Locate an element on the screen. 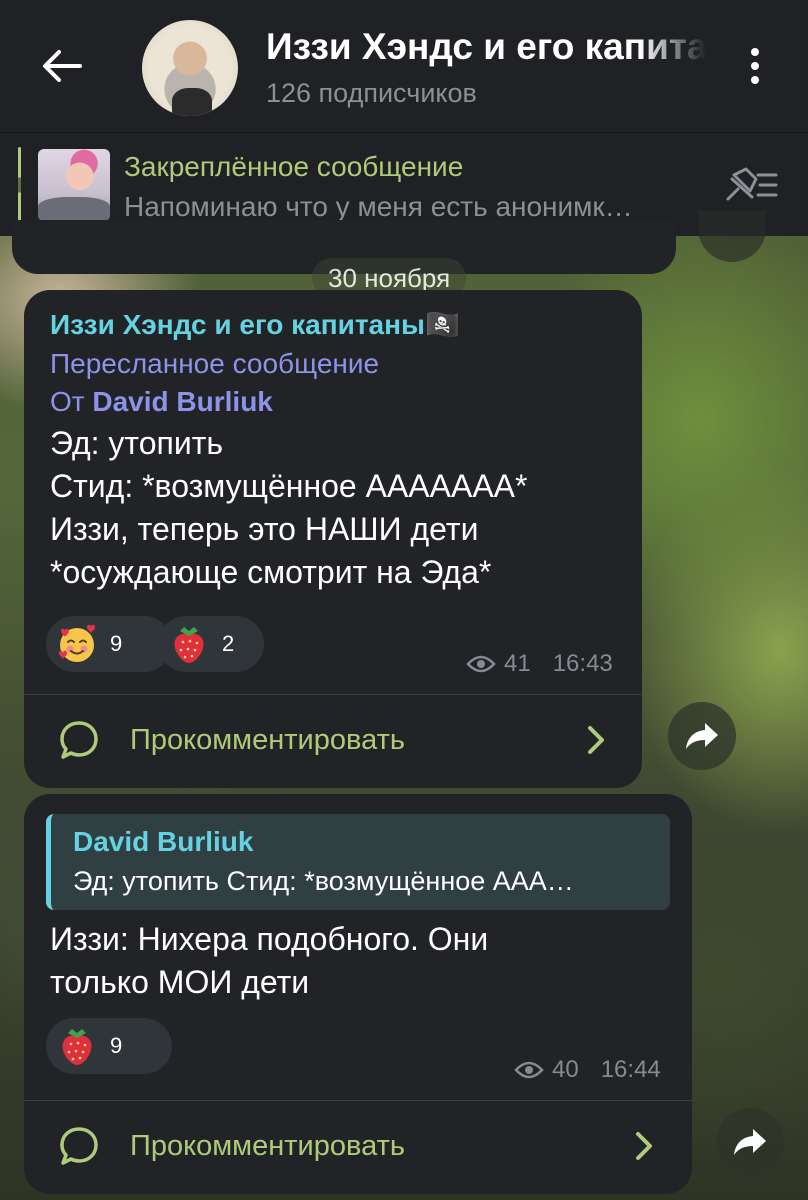 The height and width of the screenshot is (1200, 808). reaction-count: 2 is located at coordinates (228, 643).